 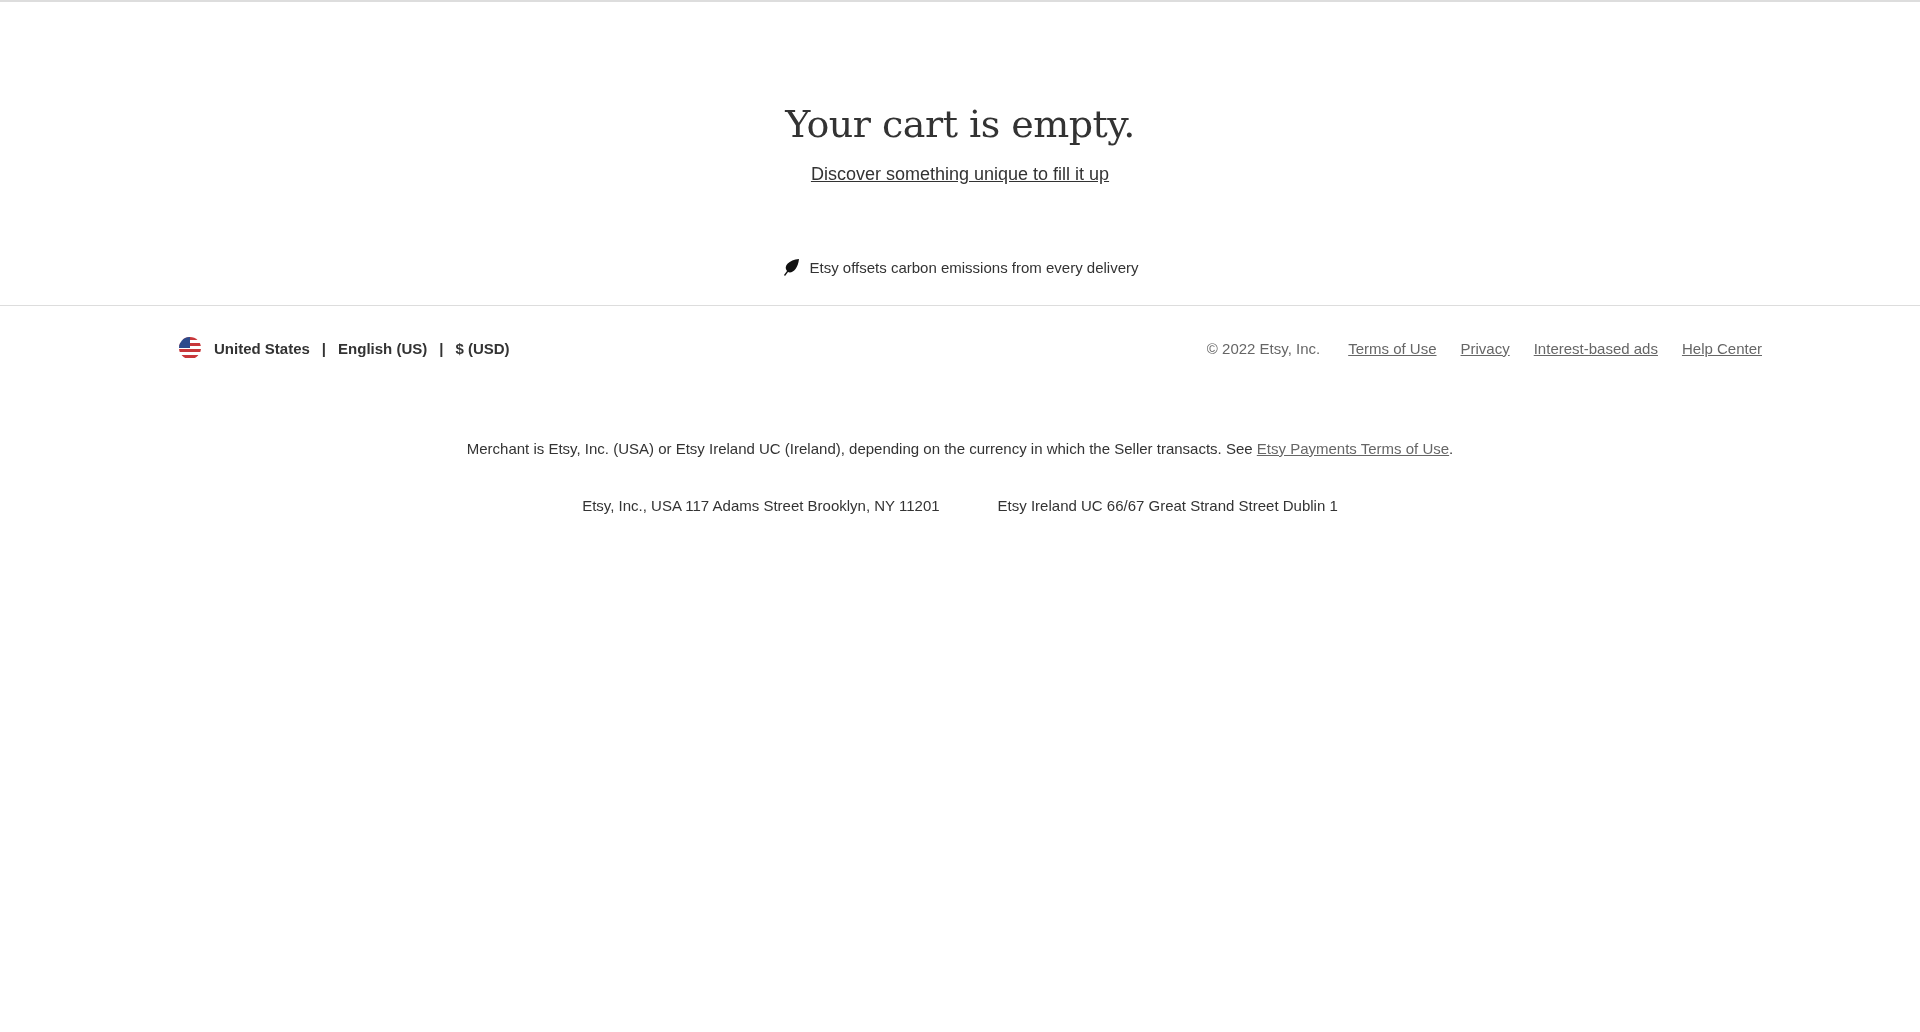 I want to click on copyright-text: © 2022 Etsy, Inc., so click(x=1263, y=348).